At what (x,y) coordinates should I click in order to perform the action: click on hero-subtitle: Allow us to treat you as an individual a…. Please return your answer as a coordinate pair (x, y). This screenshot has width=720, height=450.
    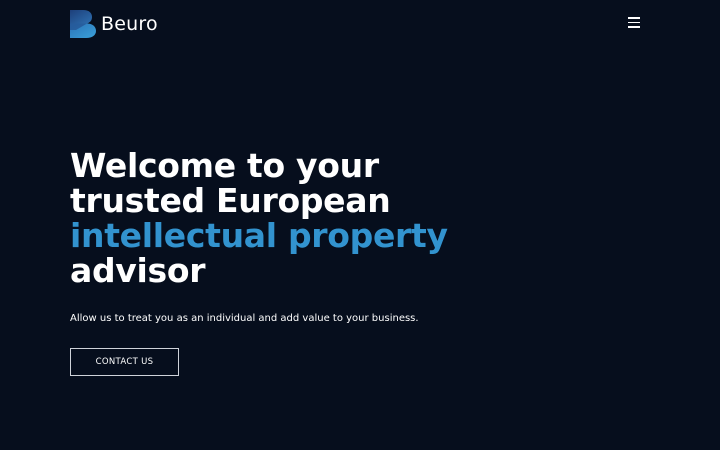
    Looking at the image, I should click on (244, 318).